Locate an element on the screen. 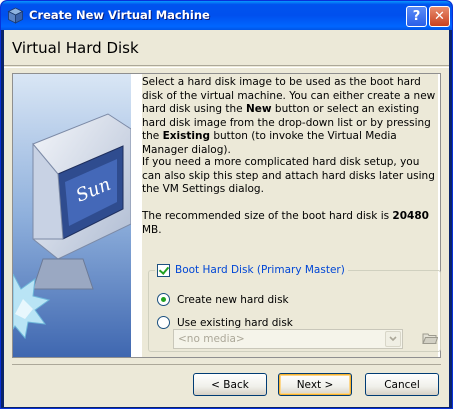 This screenshot has width=453, height=409. footer-divider is located at coordinates (226, 364).